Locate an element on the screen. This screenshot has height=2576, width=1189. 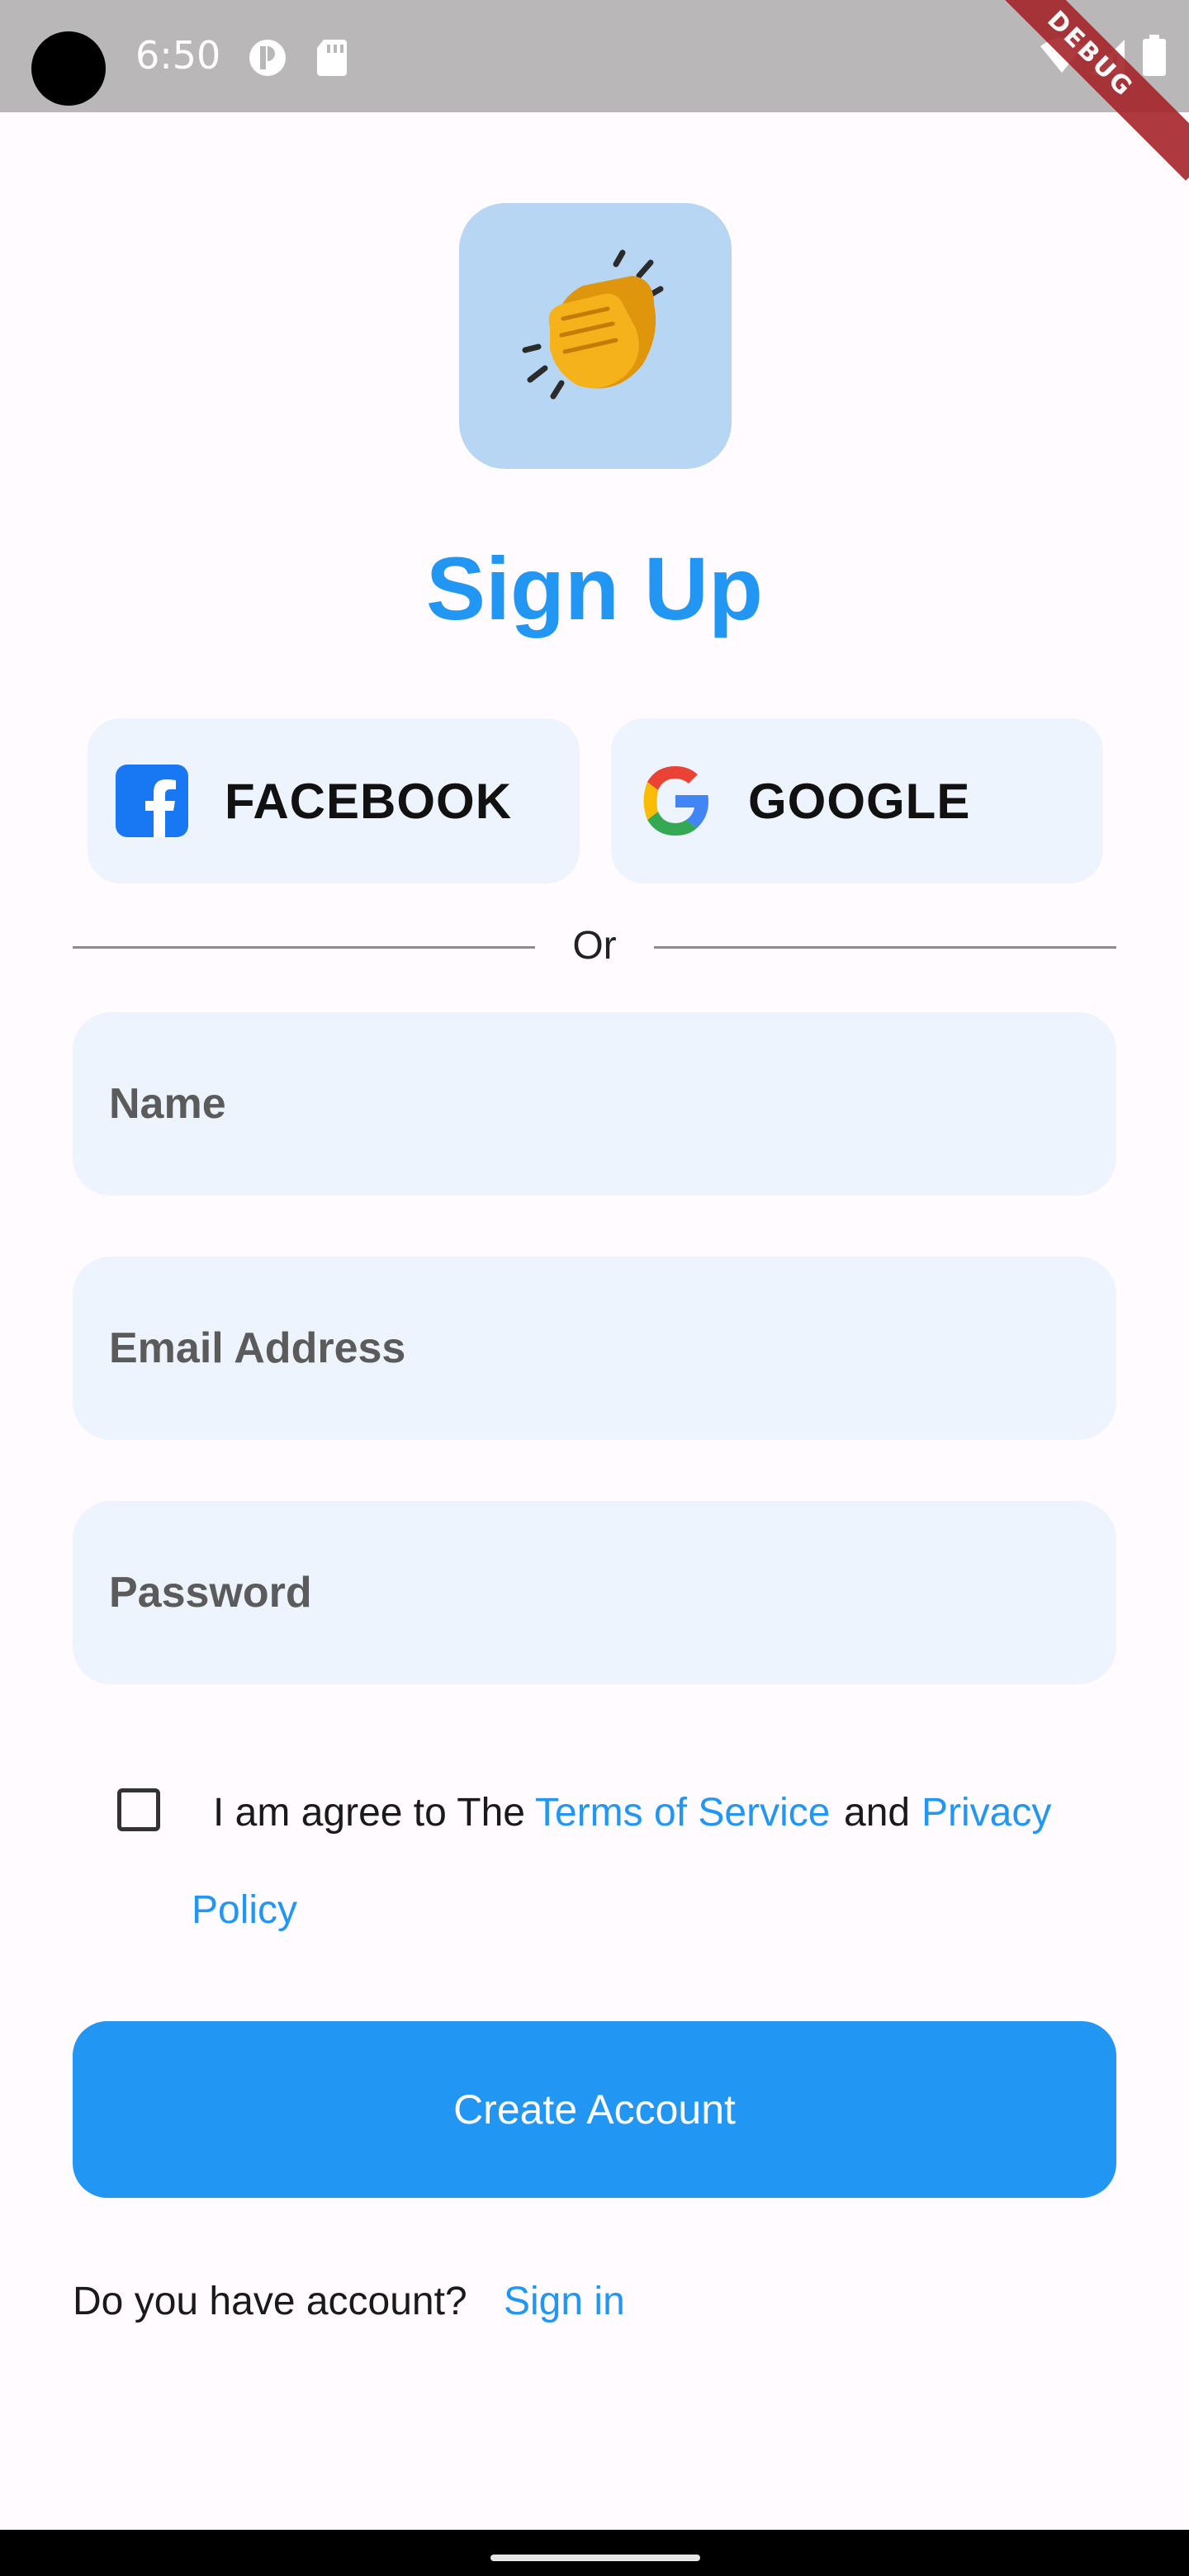
password-field is located at coordinates (594, 1592).